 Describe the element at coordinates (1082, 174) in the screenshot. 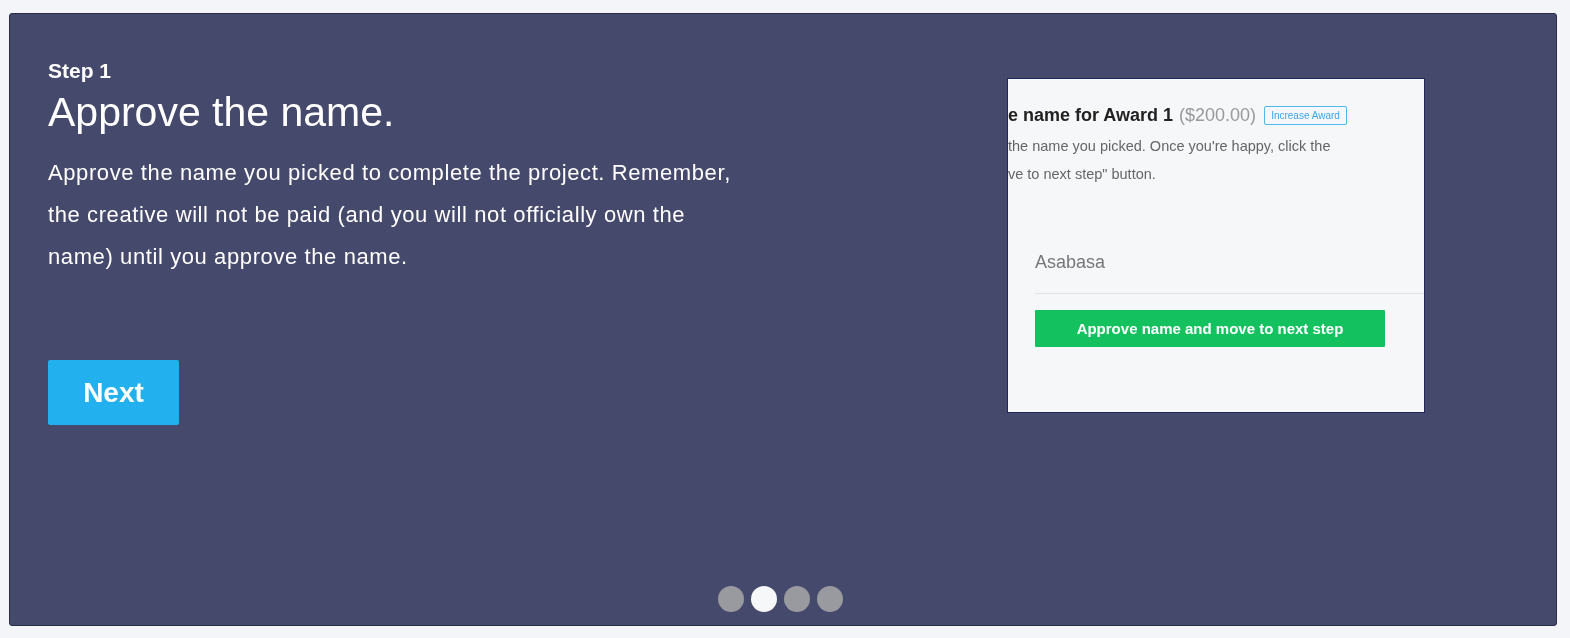

I see `preview-text: ve to next step" button.` at that location.